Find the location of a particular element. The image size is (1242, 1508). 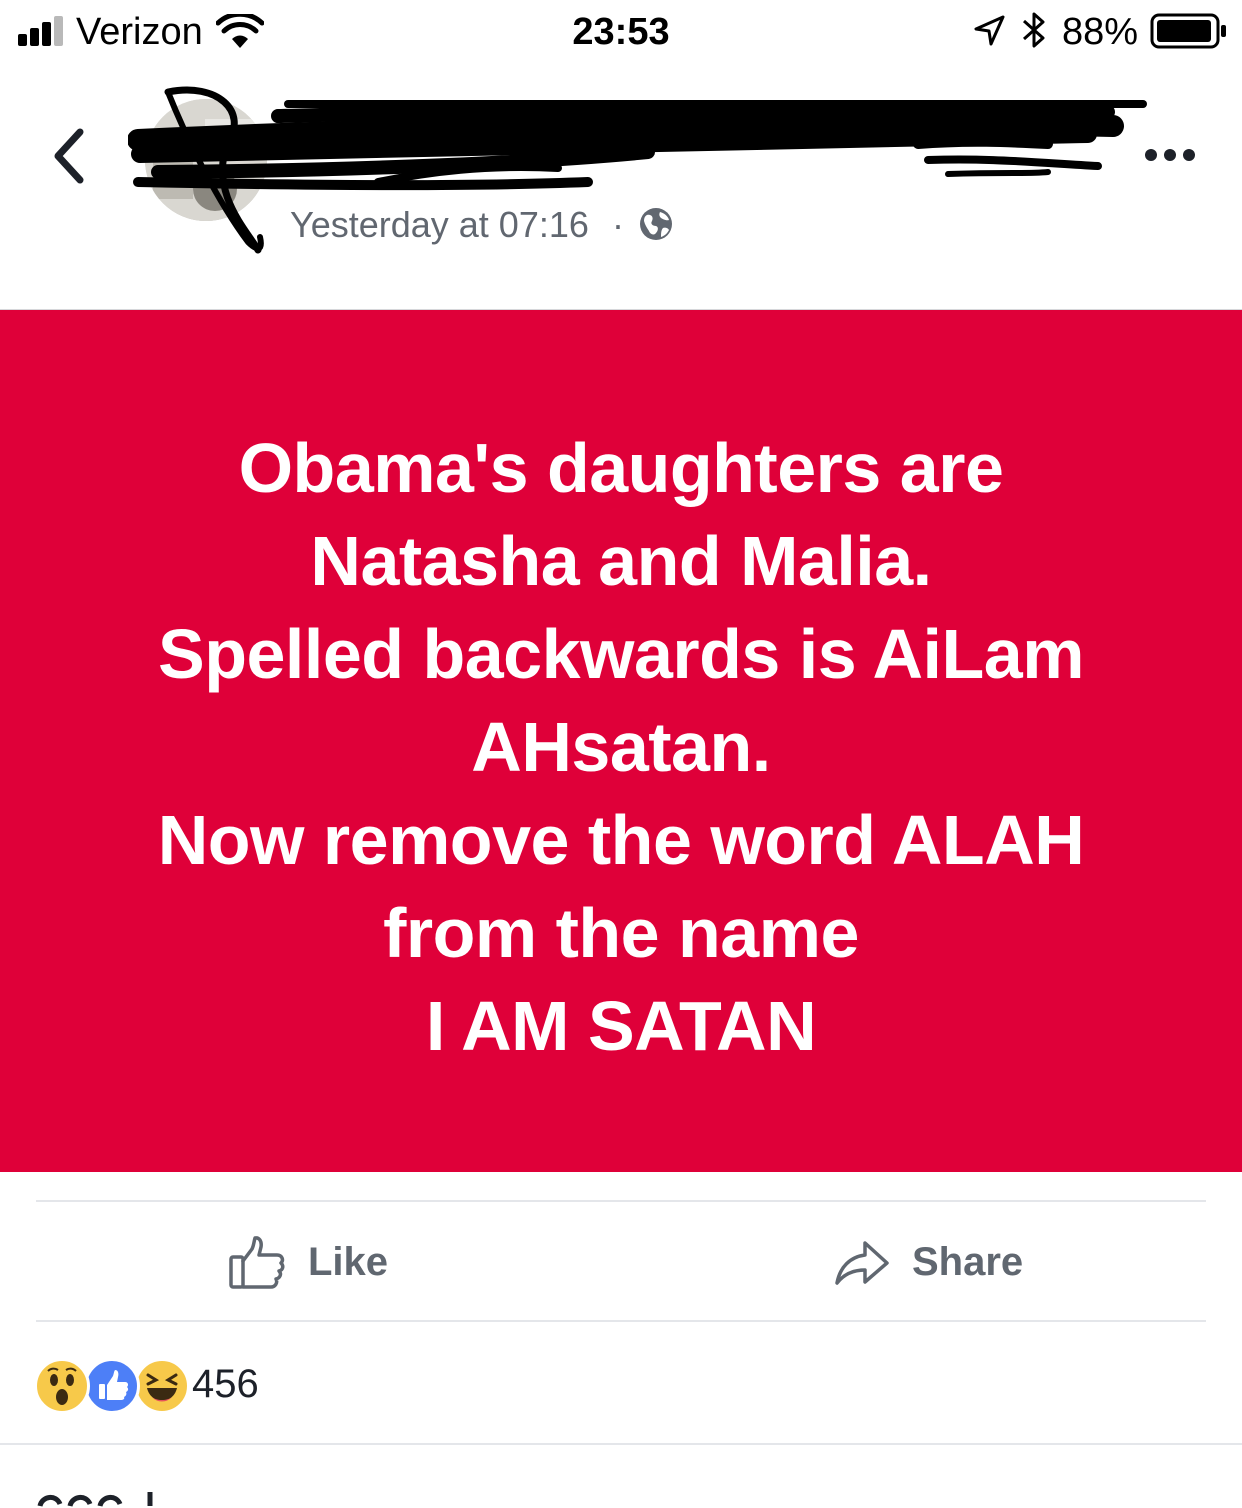

image-text-line: Spelled backwards is AiLam is located at coordinates (621, 654).